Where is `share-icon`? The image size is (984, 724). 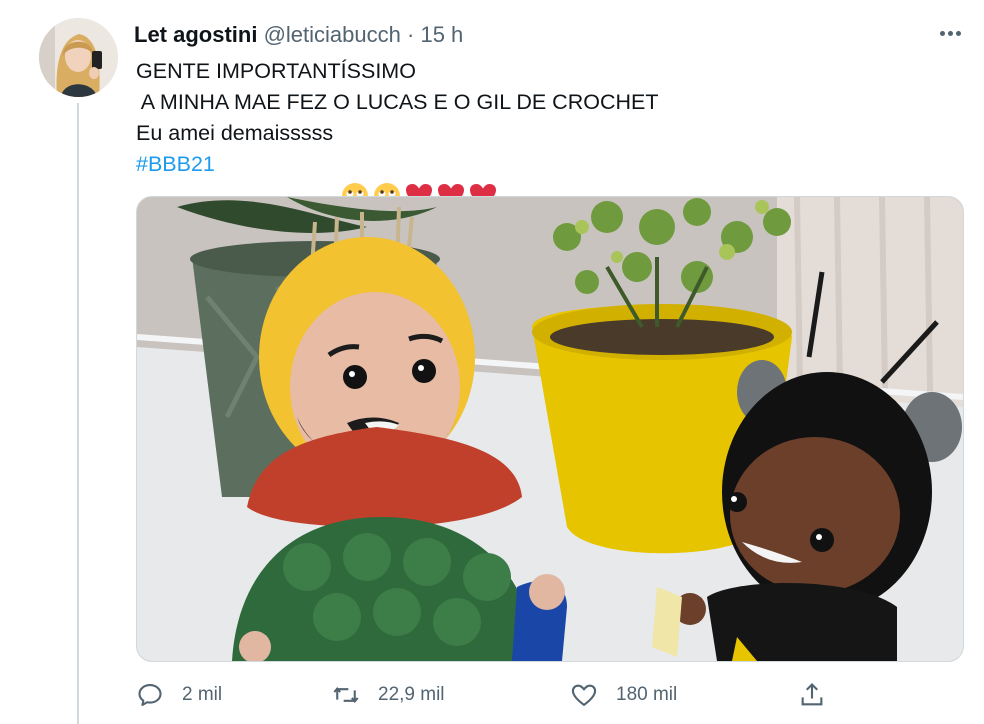
share-icon is located at coordinates (812, 695).